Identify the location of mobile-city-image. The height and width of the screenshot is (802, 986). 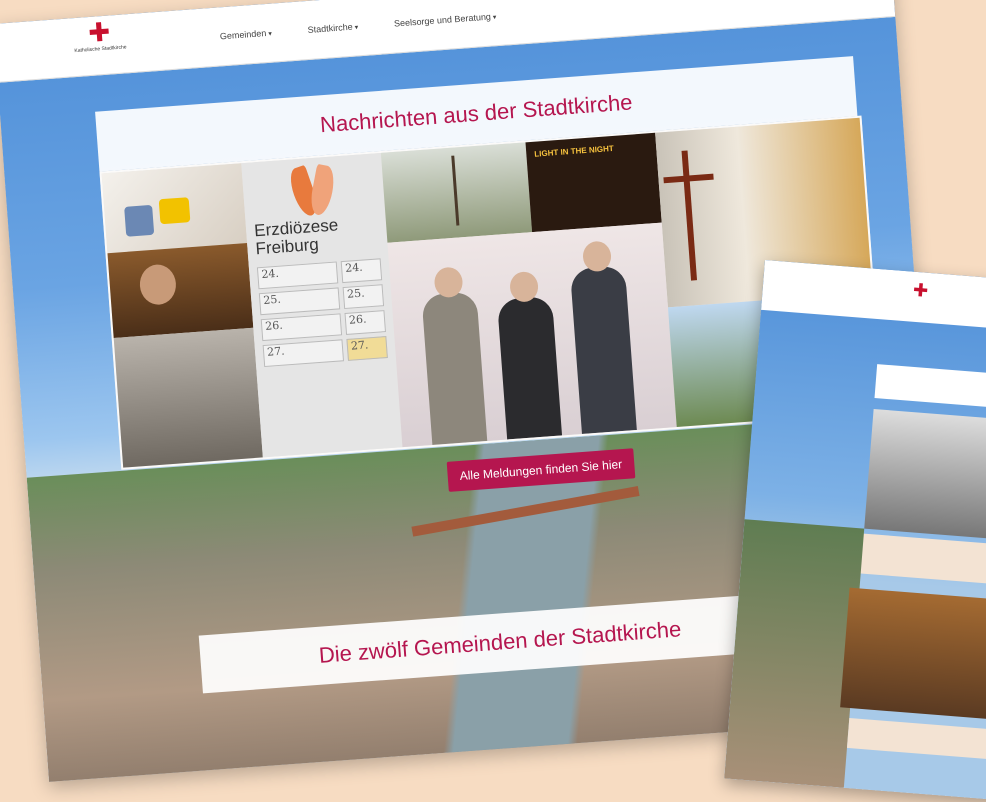
(794, 653).